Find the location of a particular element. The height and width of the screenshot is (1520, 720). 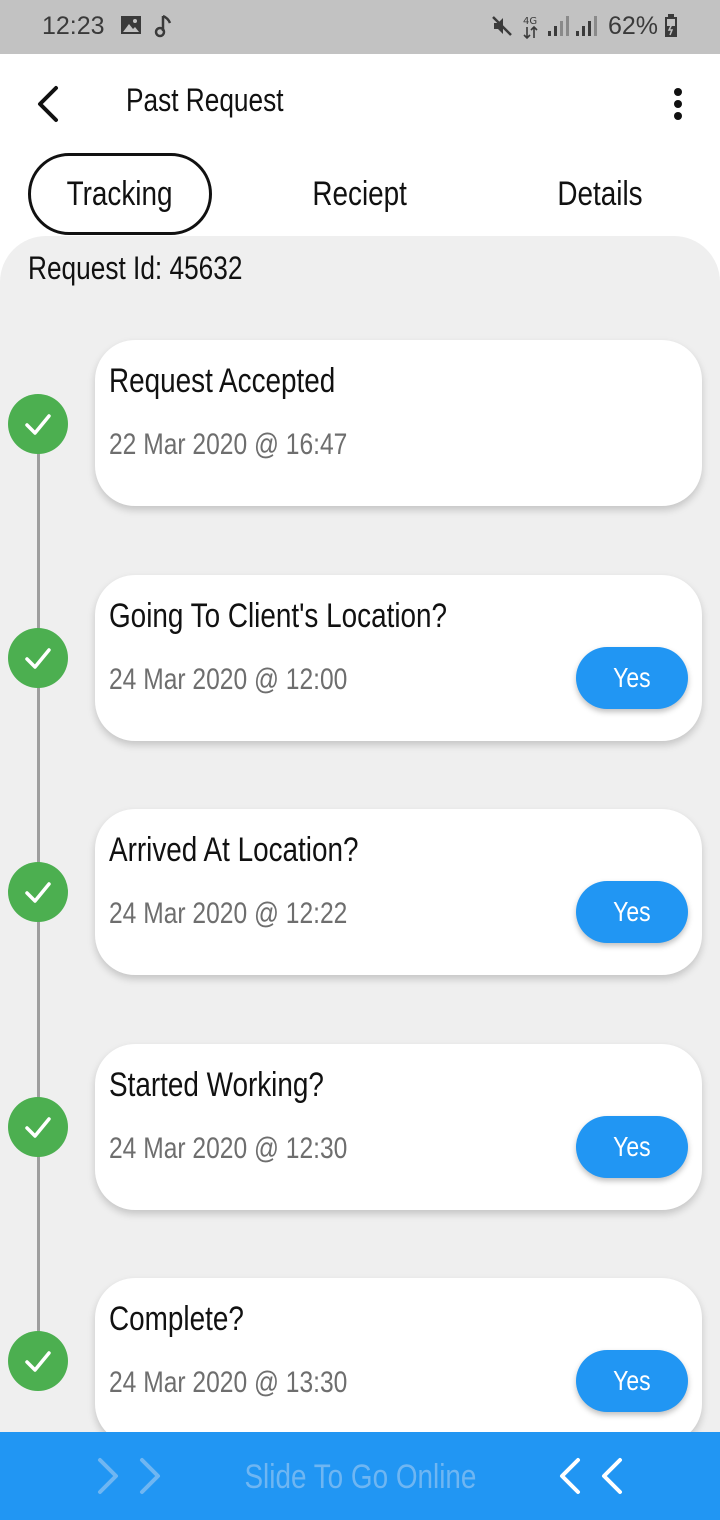

battery-icon is located at coordinates (671, 25).